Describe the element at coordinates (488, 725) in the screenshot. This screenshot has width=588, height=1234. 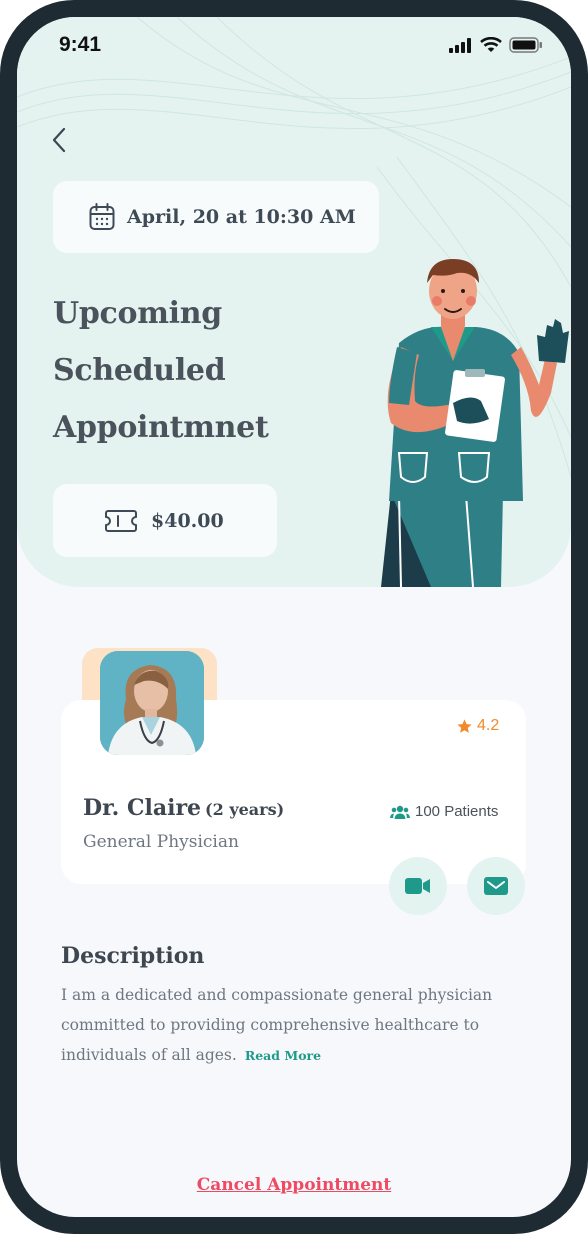
I see `rating-value: 4.2` at that location.